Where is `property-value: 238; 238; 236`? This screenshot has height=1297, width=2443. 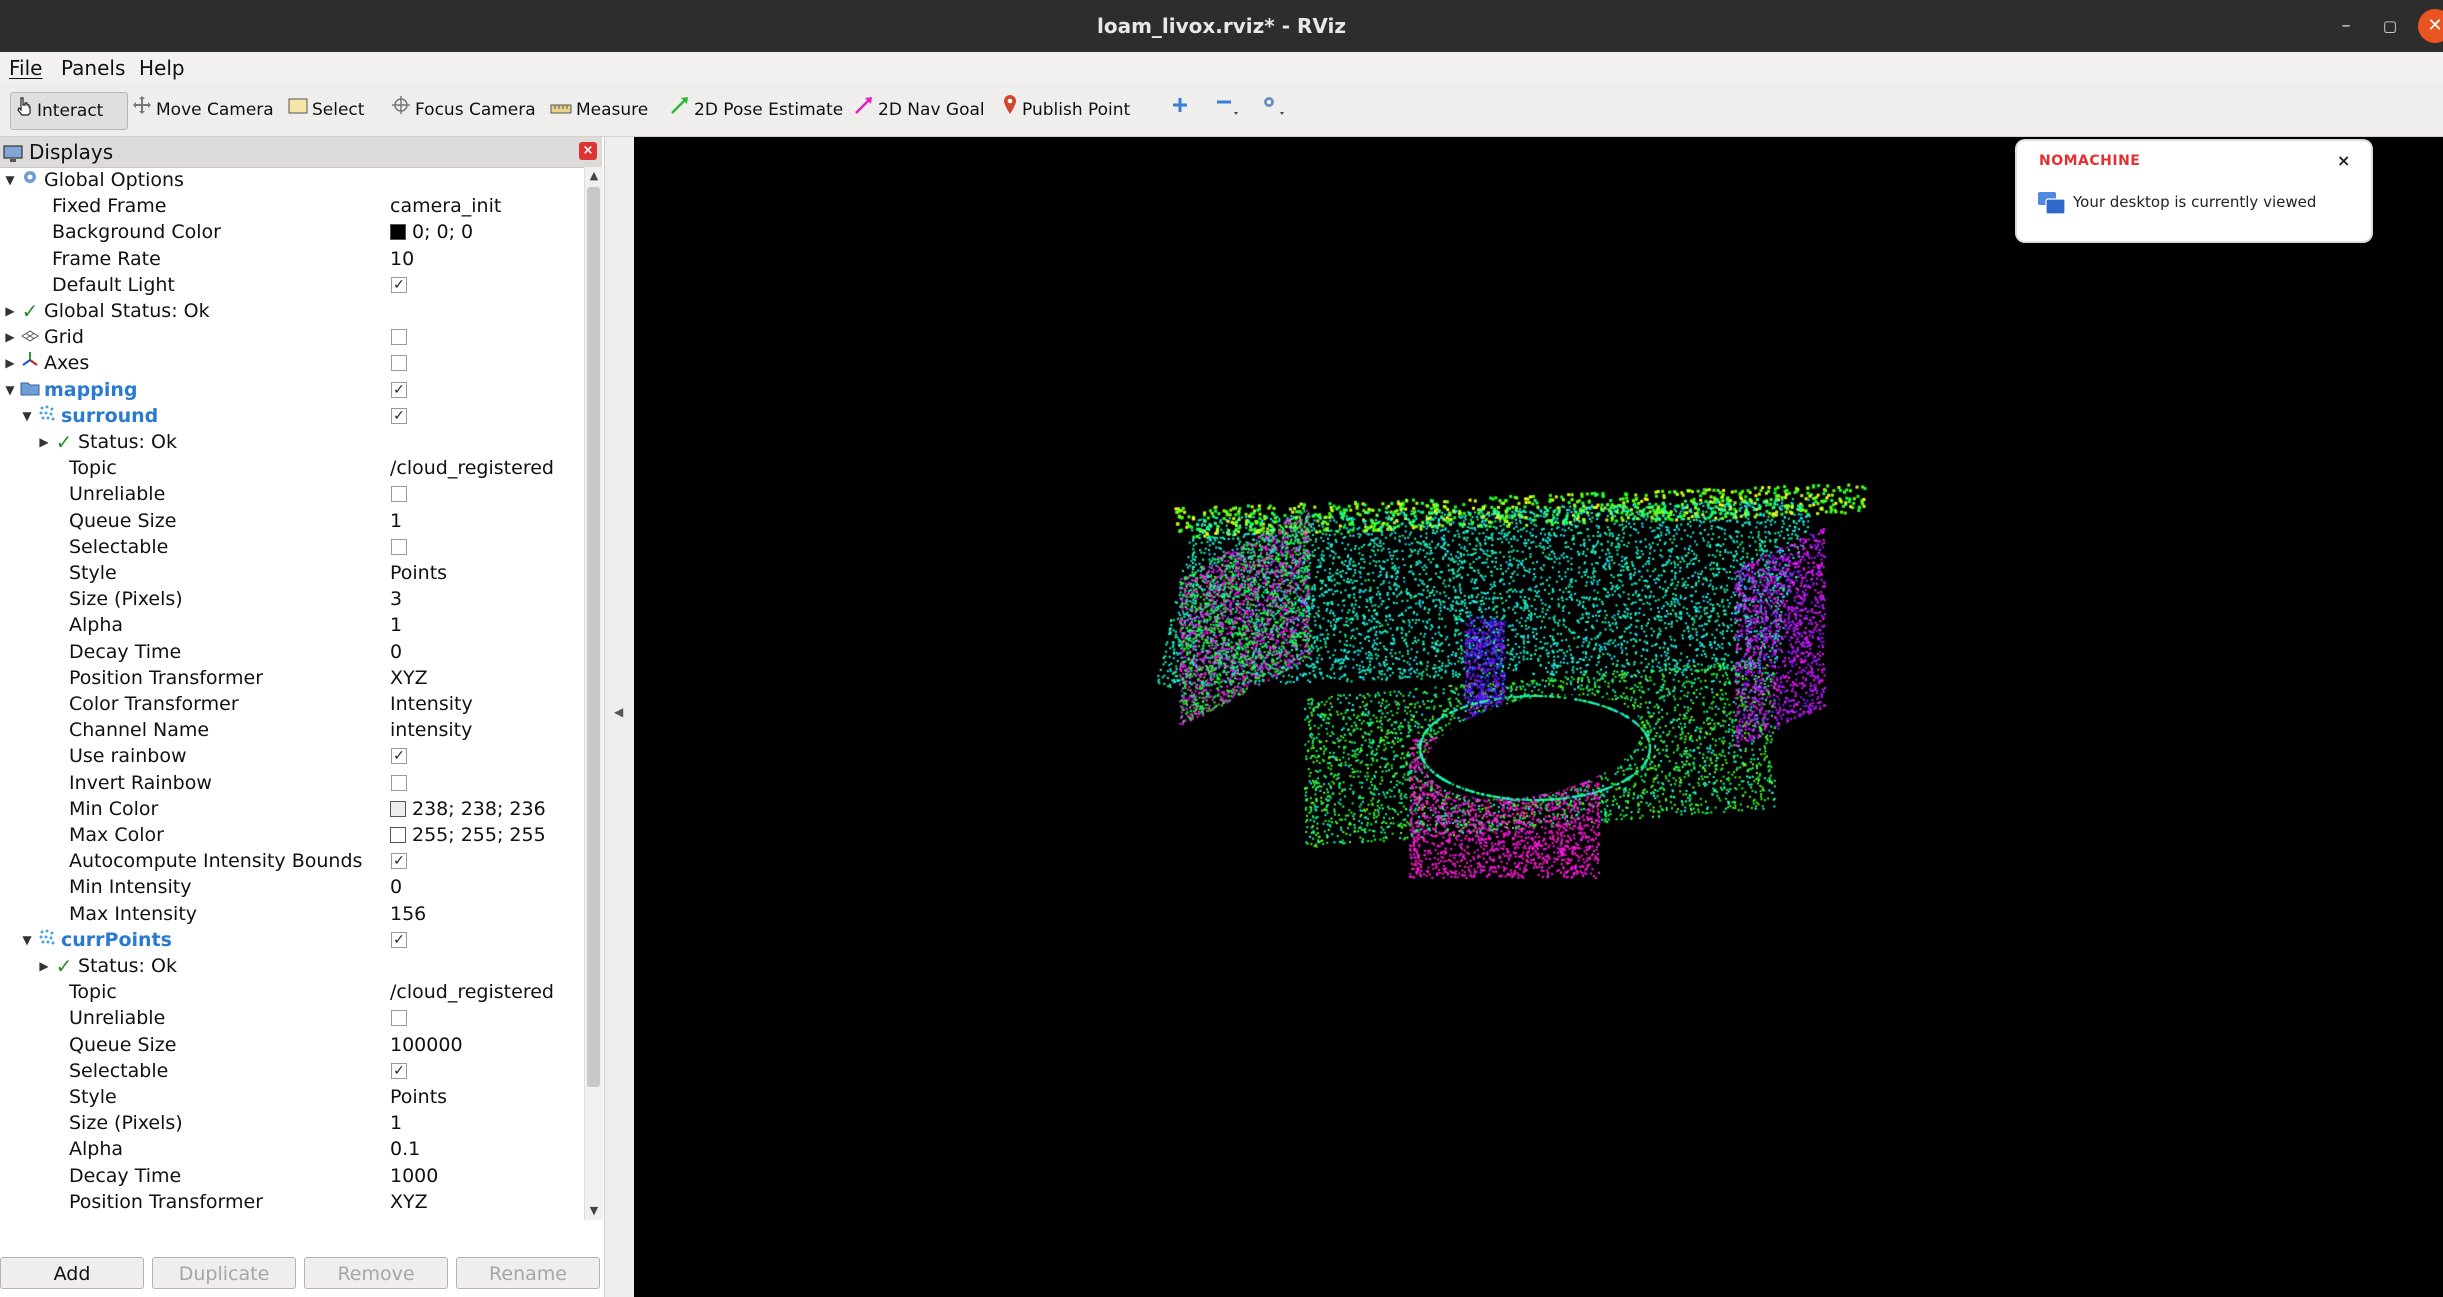
property-value: 238; 238; 236 is located at coordinates (468, 809).